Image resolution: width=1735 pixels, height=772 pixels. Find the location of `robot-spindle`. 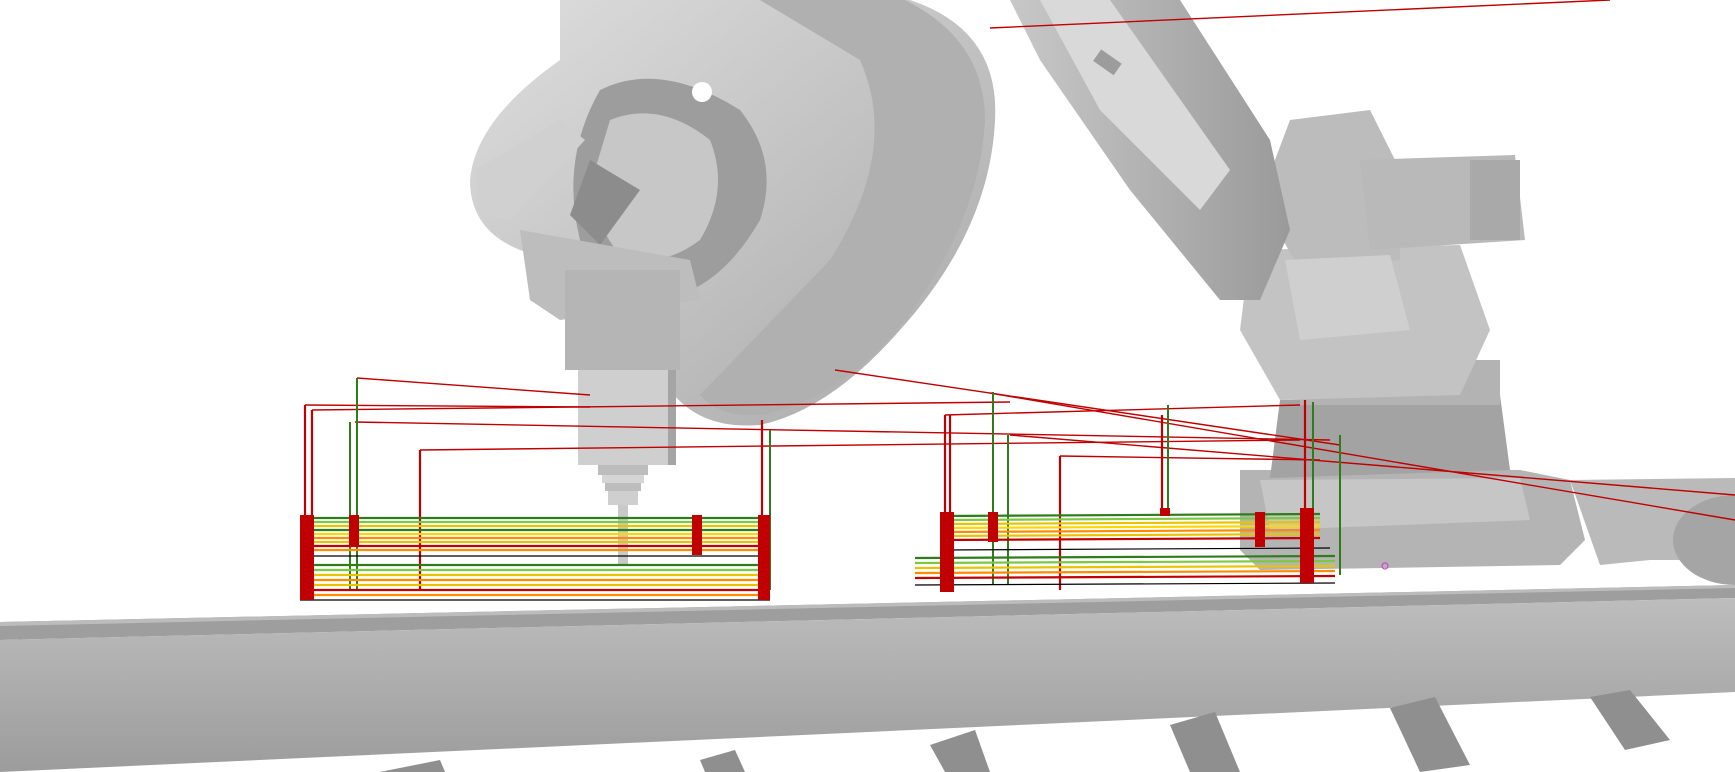

robot-spindle is located at coordinates (622, 417).